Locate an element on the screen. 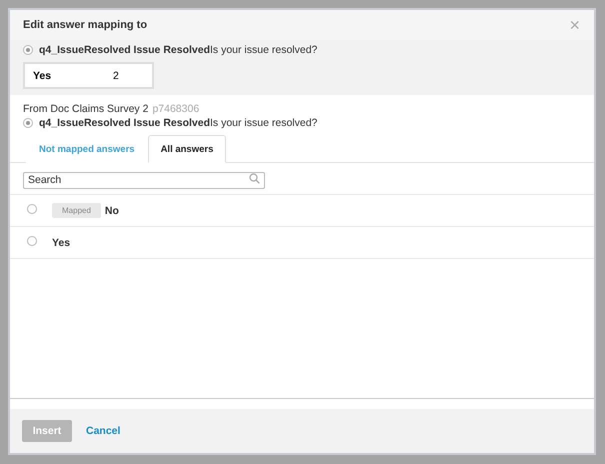 The height and width of the screenshot is (464, 605). mapped-tag: Mapped is located at coordinates (76, 210).